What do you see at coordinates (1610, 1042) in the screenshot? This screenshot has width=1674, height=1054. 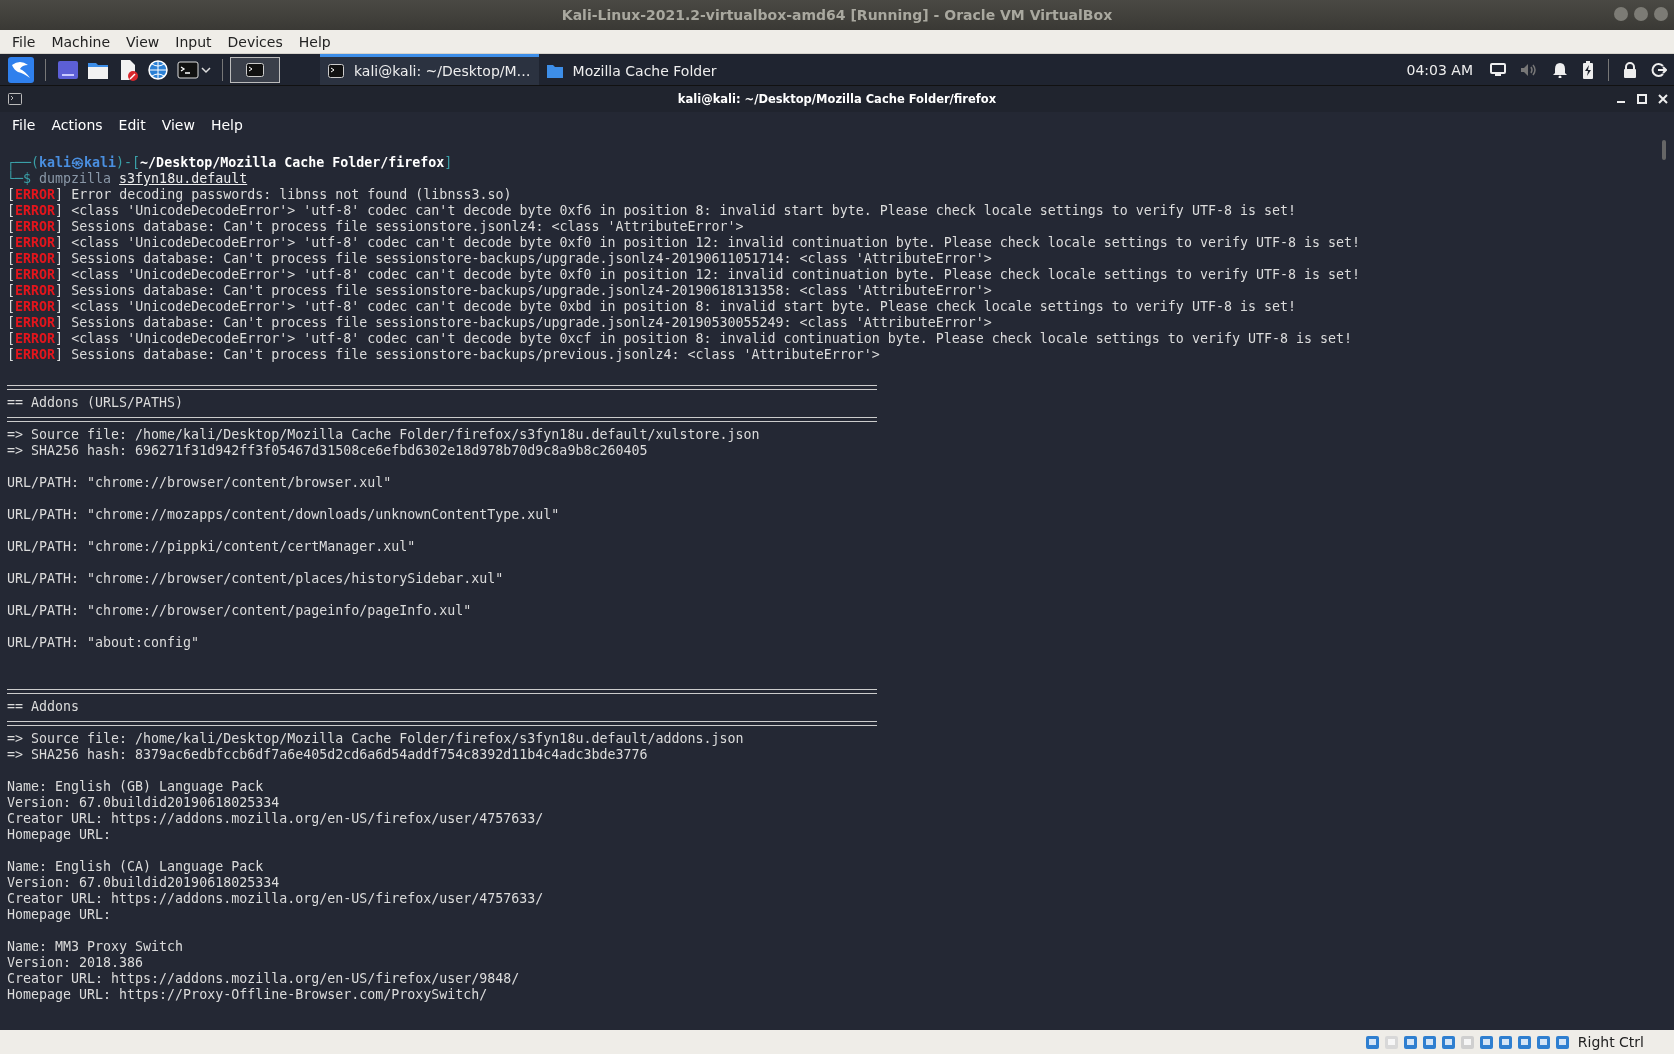 I see `host-key-label: Right Ctrl` at bounding box center [1610, 1042].